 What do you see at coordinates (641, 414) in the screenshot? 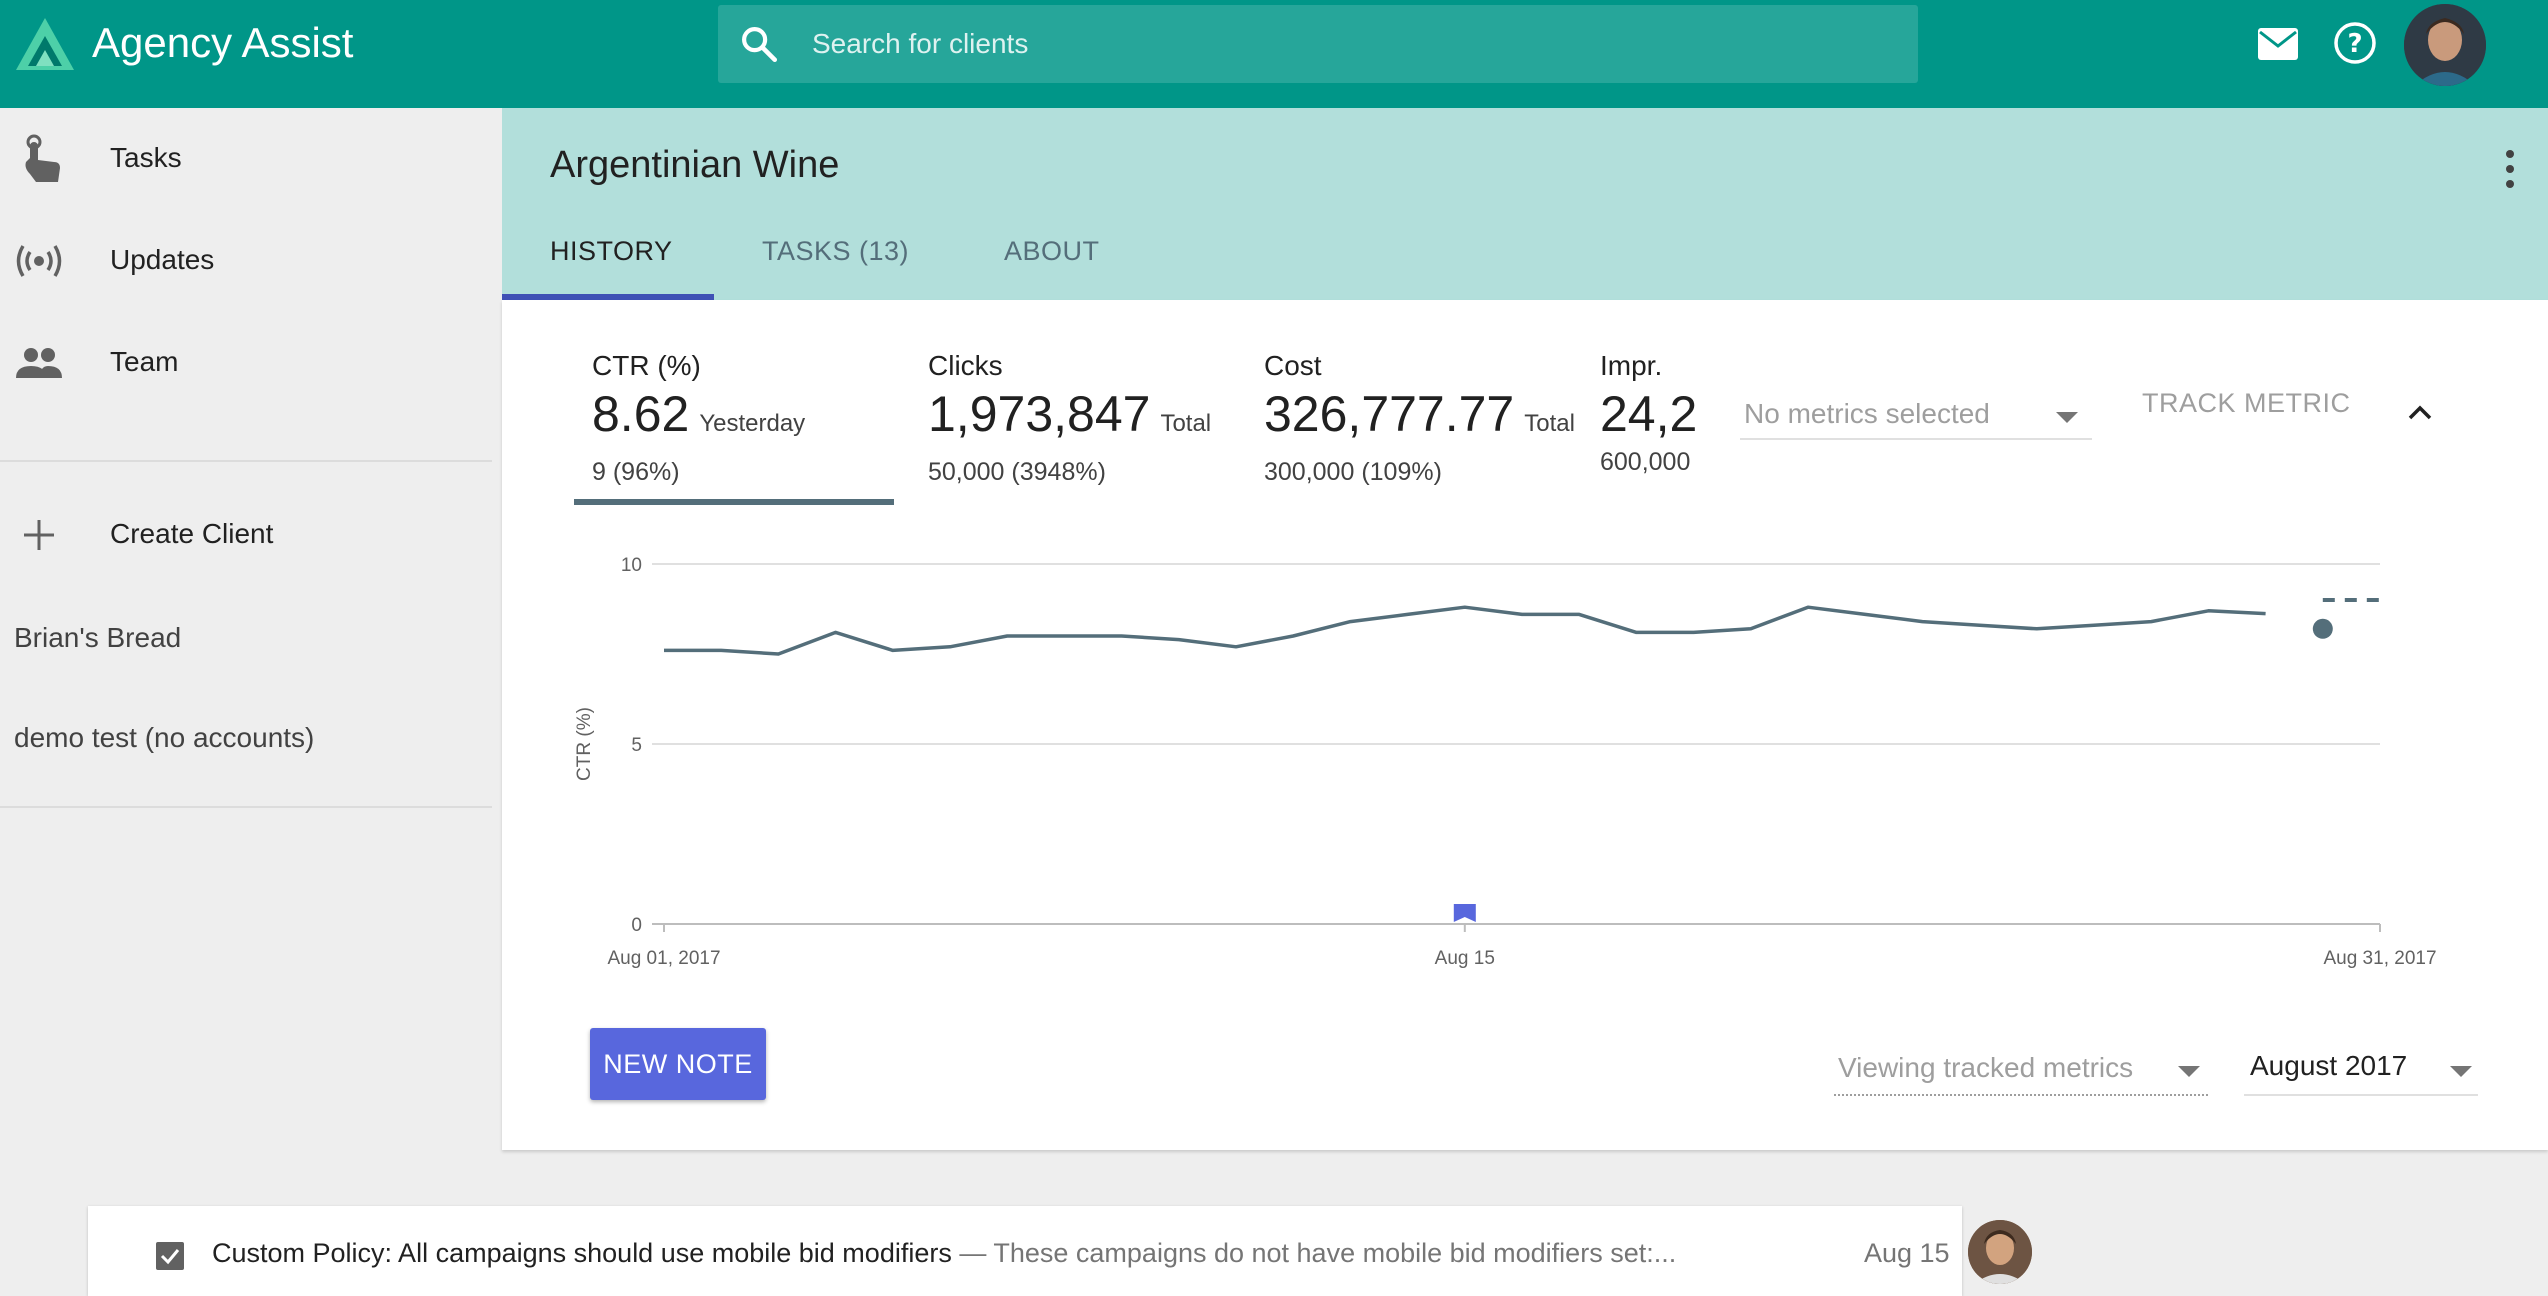
I see `metric-value: 8.62` at bounding box center [641, 414].